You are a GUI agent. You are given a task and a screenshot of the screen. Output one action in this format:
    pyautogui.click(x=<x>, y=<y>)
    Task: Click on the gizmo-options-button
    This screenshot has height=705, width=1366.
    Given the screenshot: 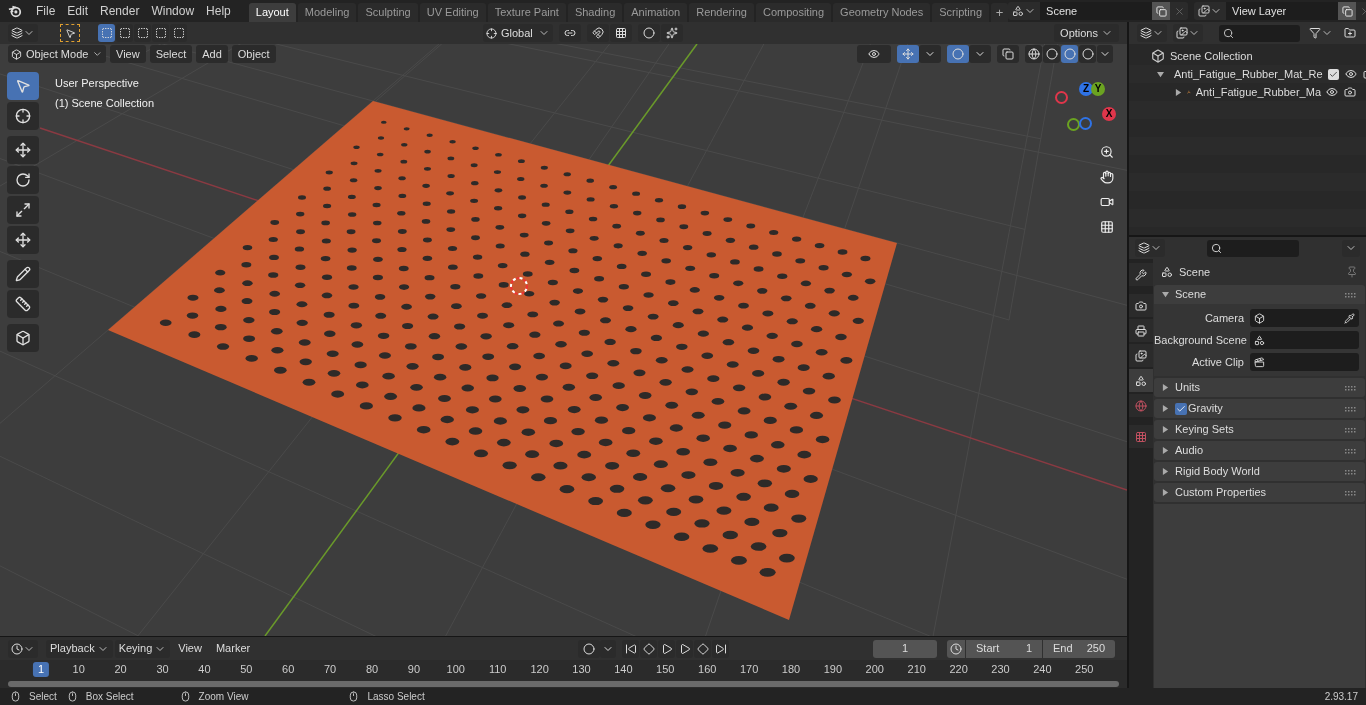 What is the action you would take?
    pyautogui.click(x=930, y=54)
    